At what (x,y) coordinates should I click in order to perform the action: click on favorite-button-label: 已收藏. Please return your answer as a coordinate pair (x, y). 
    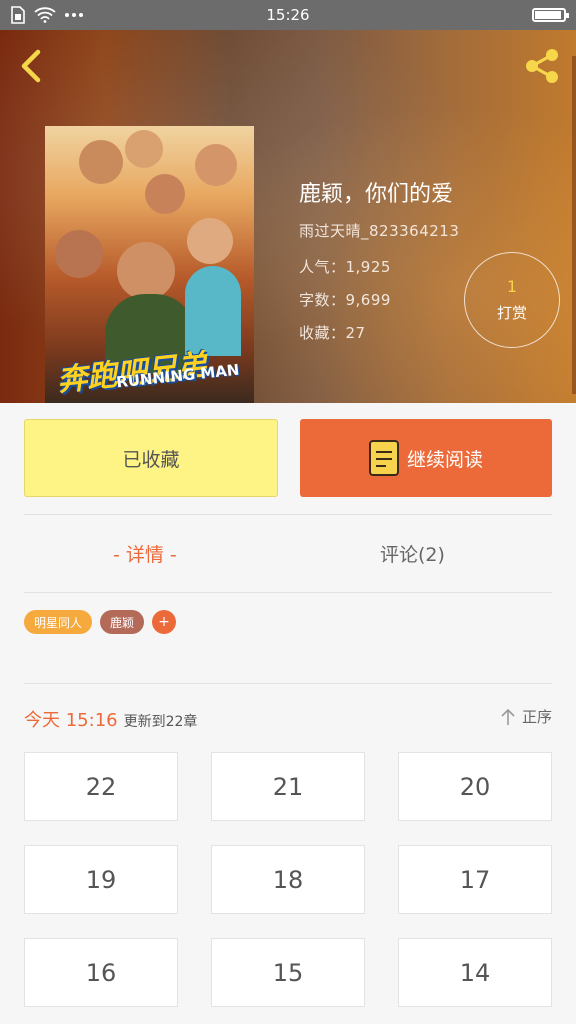
    Looking at the image, I should click on (151, 459).